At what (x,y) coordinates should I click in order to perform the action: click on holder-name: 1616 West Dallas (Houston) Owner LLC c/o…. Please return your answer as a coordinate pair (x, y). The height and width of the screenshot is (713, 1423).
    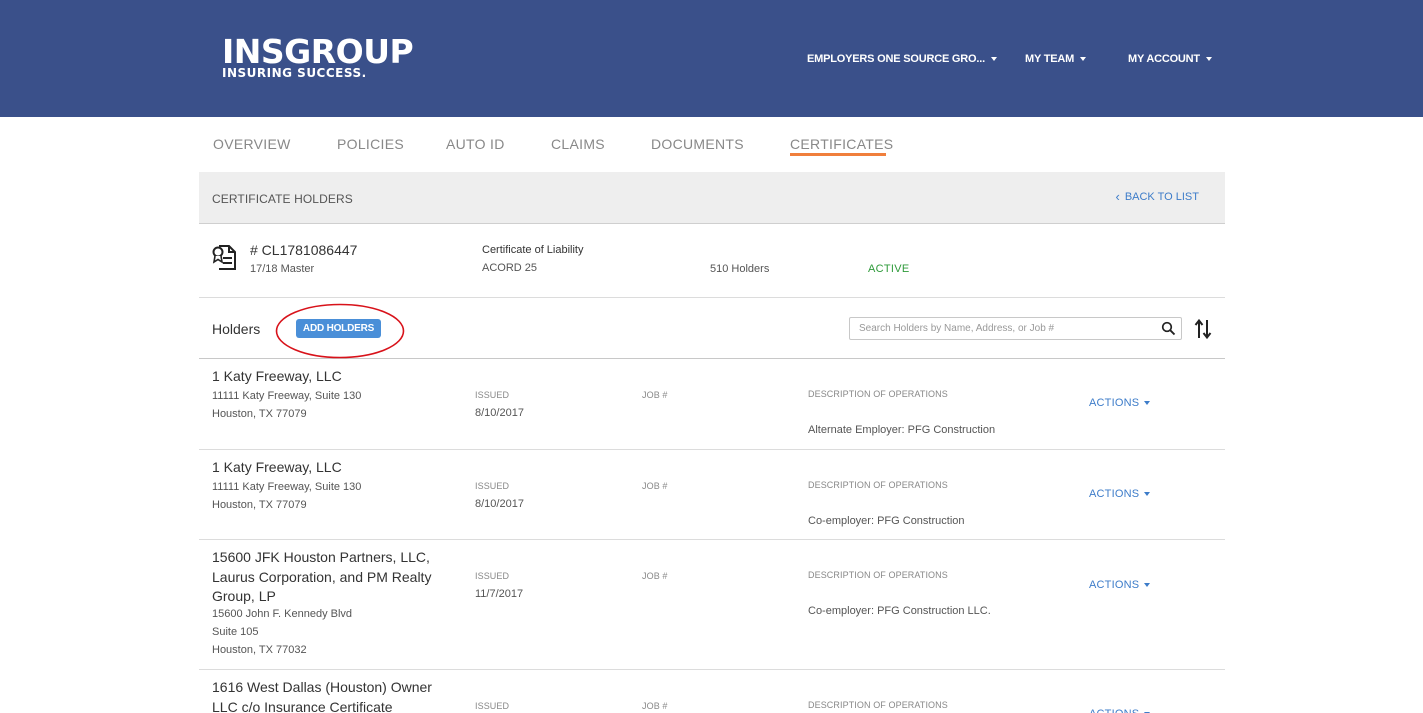
    Looking at the image, I should click on (332, 695).